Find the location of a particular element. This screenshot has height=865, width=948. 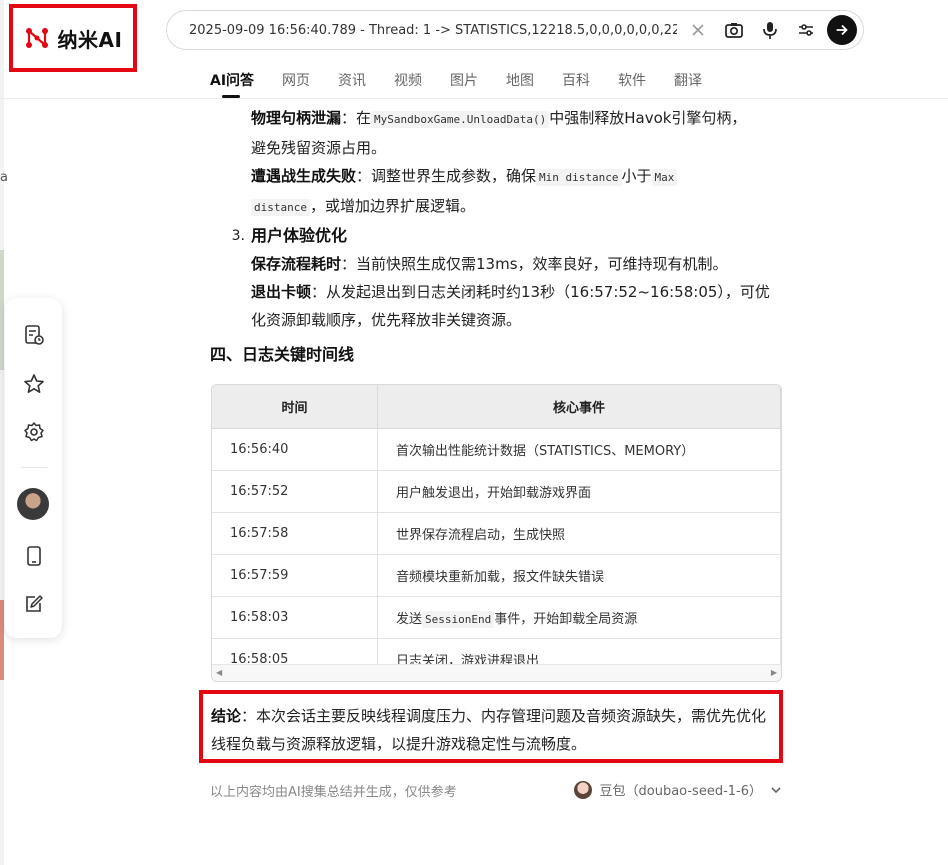

table-row: 16:58:03 发送 SessionEnd 事件，开始卸载全局资源 is located at coordinates (496, 617).